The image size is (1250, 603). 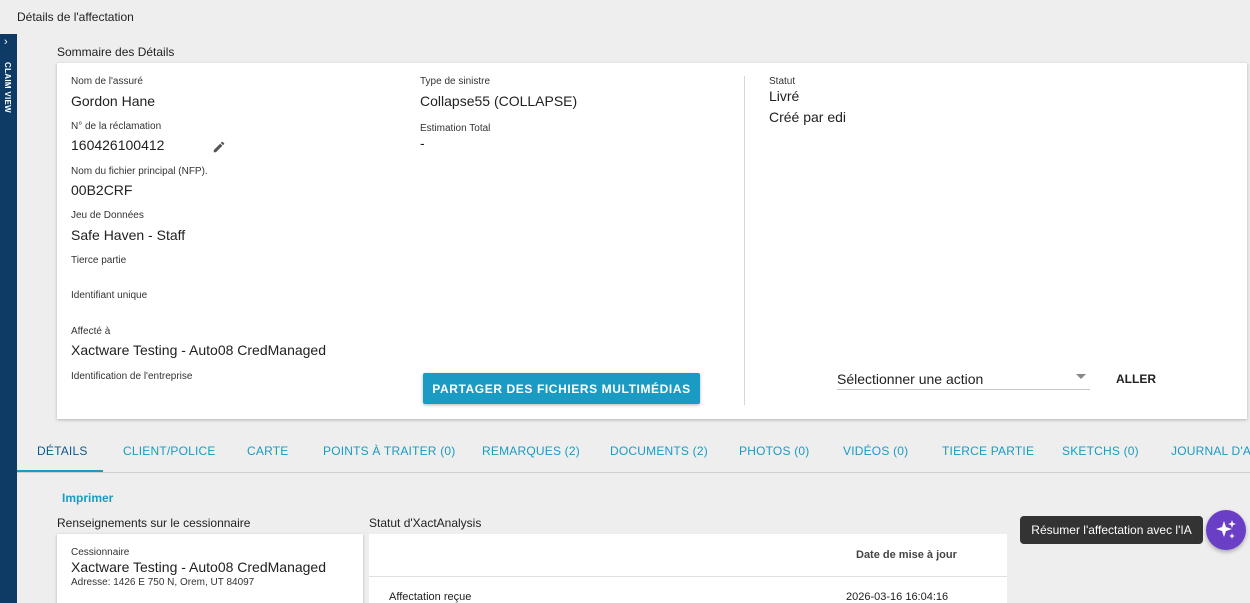 I want to click on chevron-right-icon: ›, so click(x=6, y=42).